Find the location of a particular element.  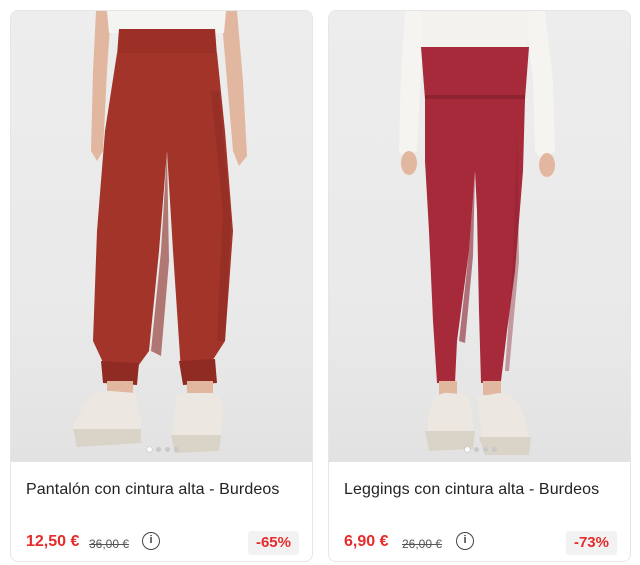

sale-price: 12,50 € is located at coordinates (53, 541).